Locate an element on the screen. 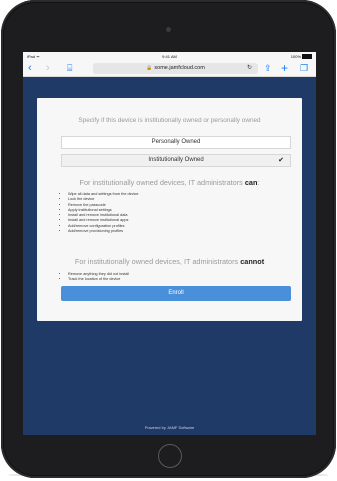 The image size is (337, 481). checkmark-icon: ✔ is located at coordinates (281, 160).